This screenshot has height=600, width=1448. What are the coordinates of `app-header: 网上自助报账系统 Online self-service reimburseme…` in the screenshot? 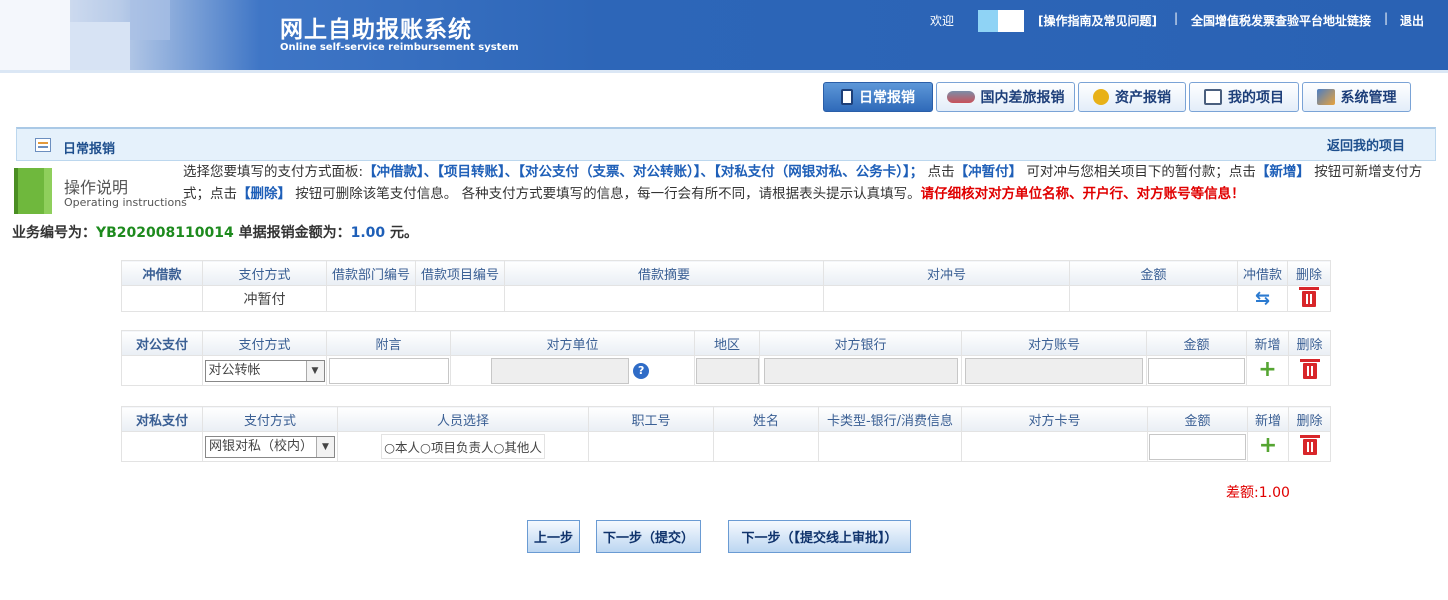 It's located at (724, 35).